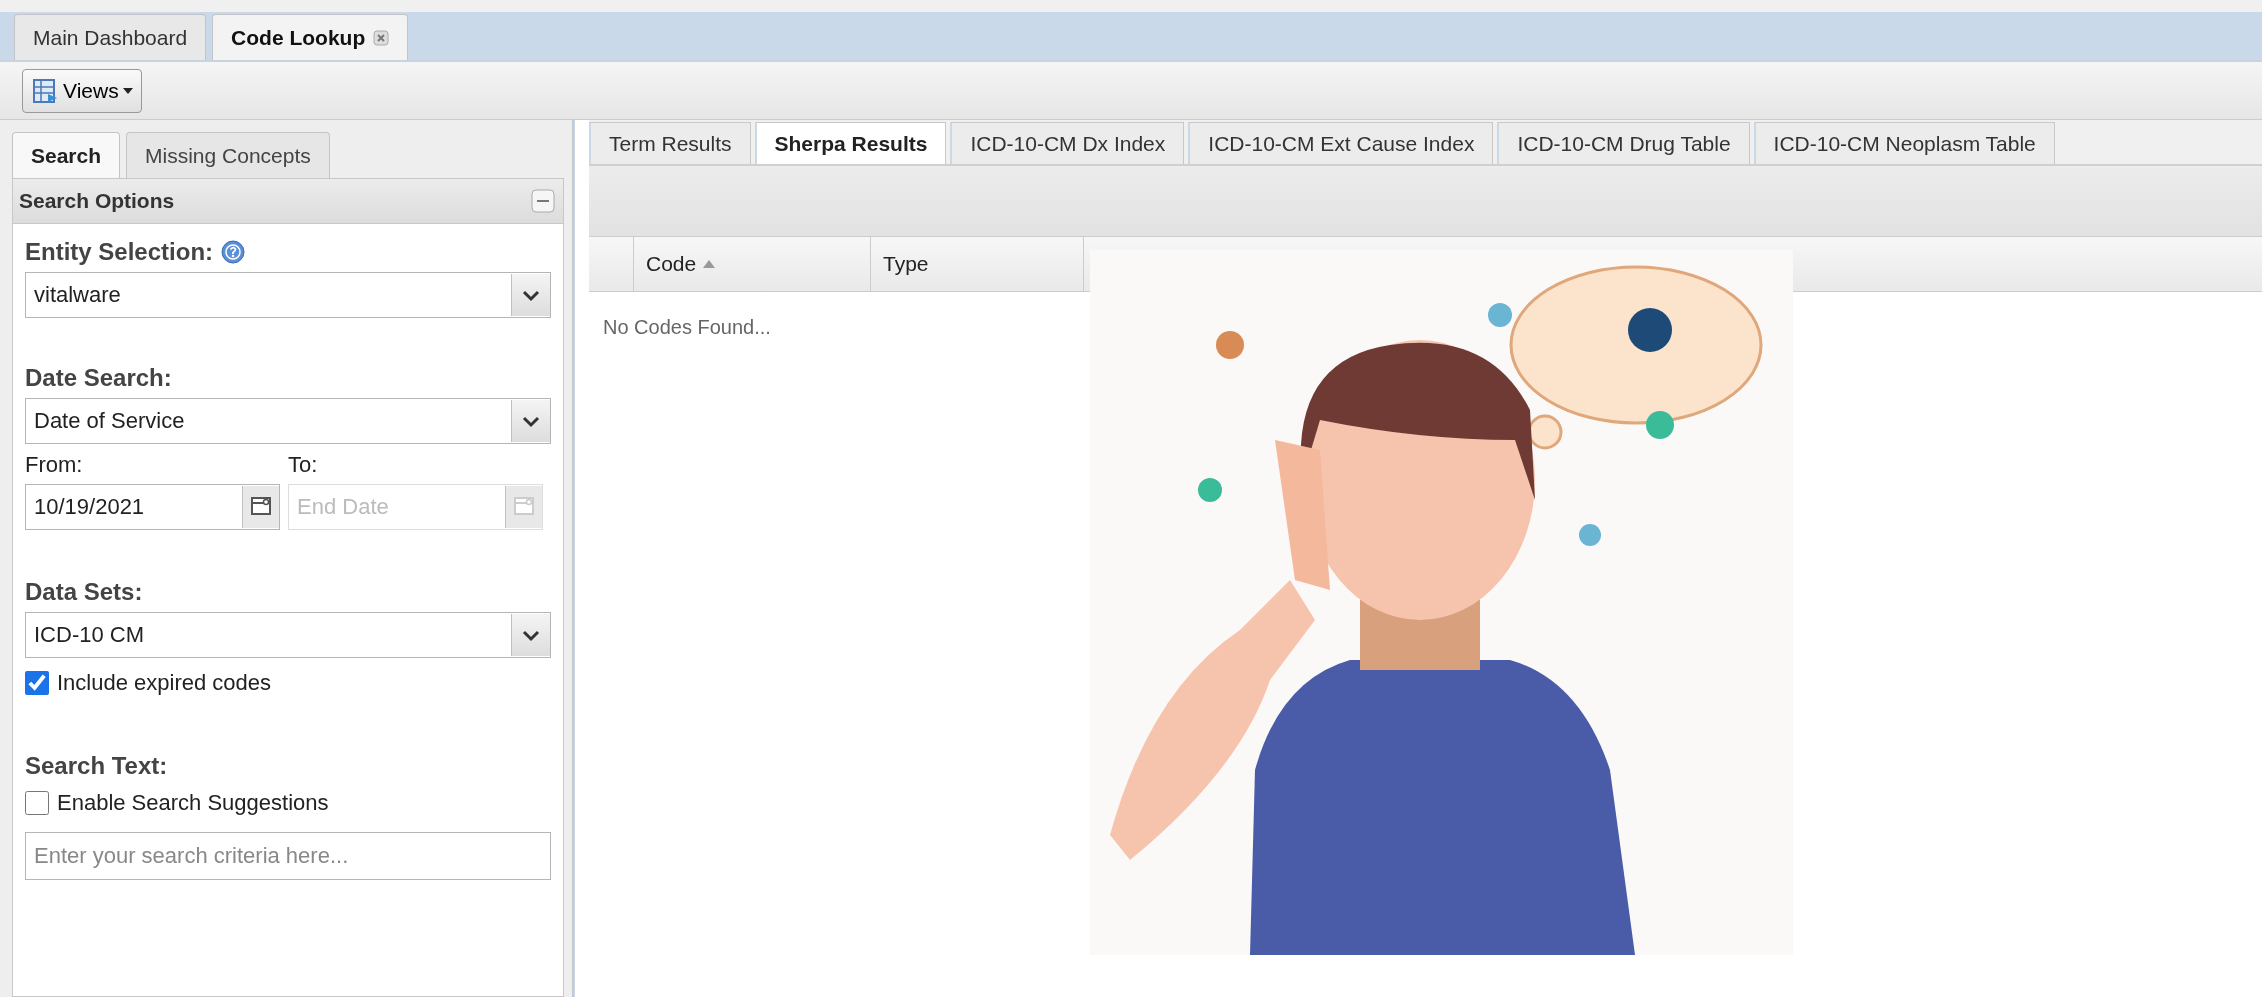 This screenshot has height=997, width=2262. What do you see at coordinates (152, 507) in the screenshot?
I see `date-field: 10/19/2021` at bounding box center [152, 507].